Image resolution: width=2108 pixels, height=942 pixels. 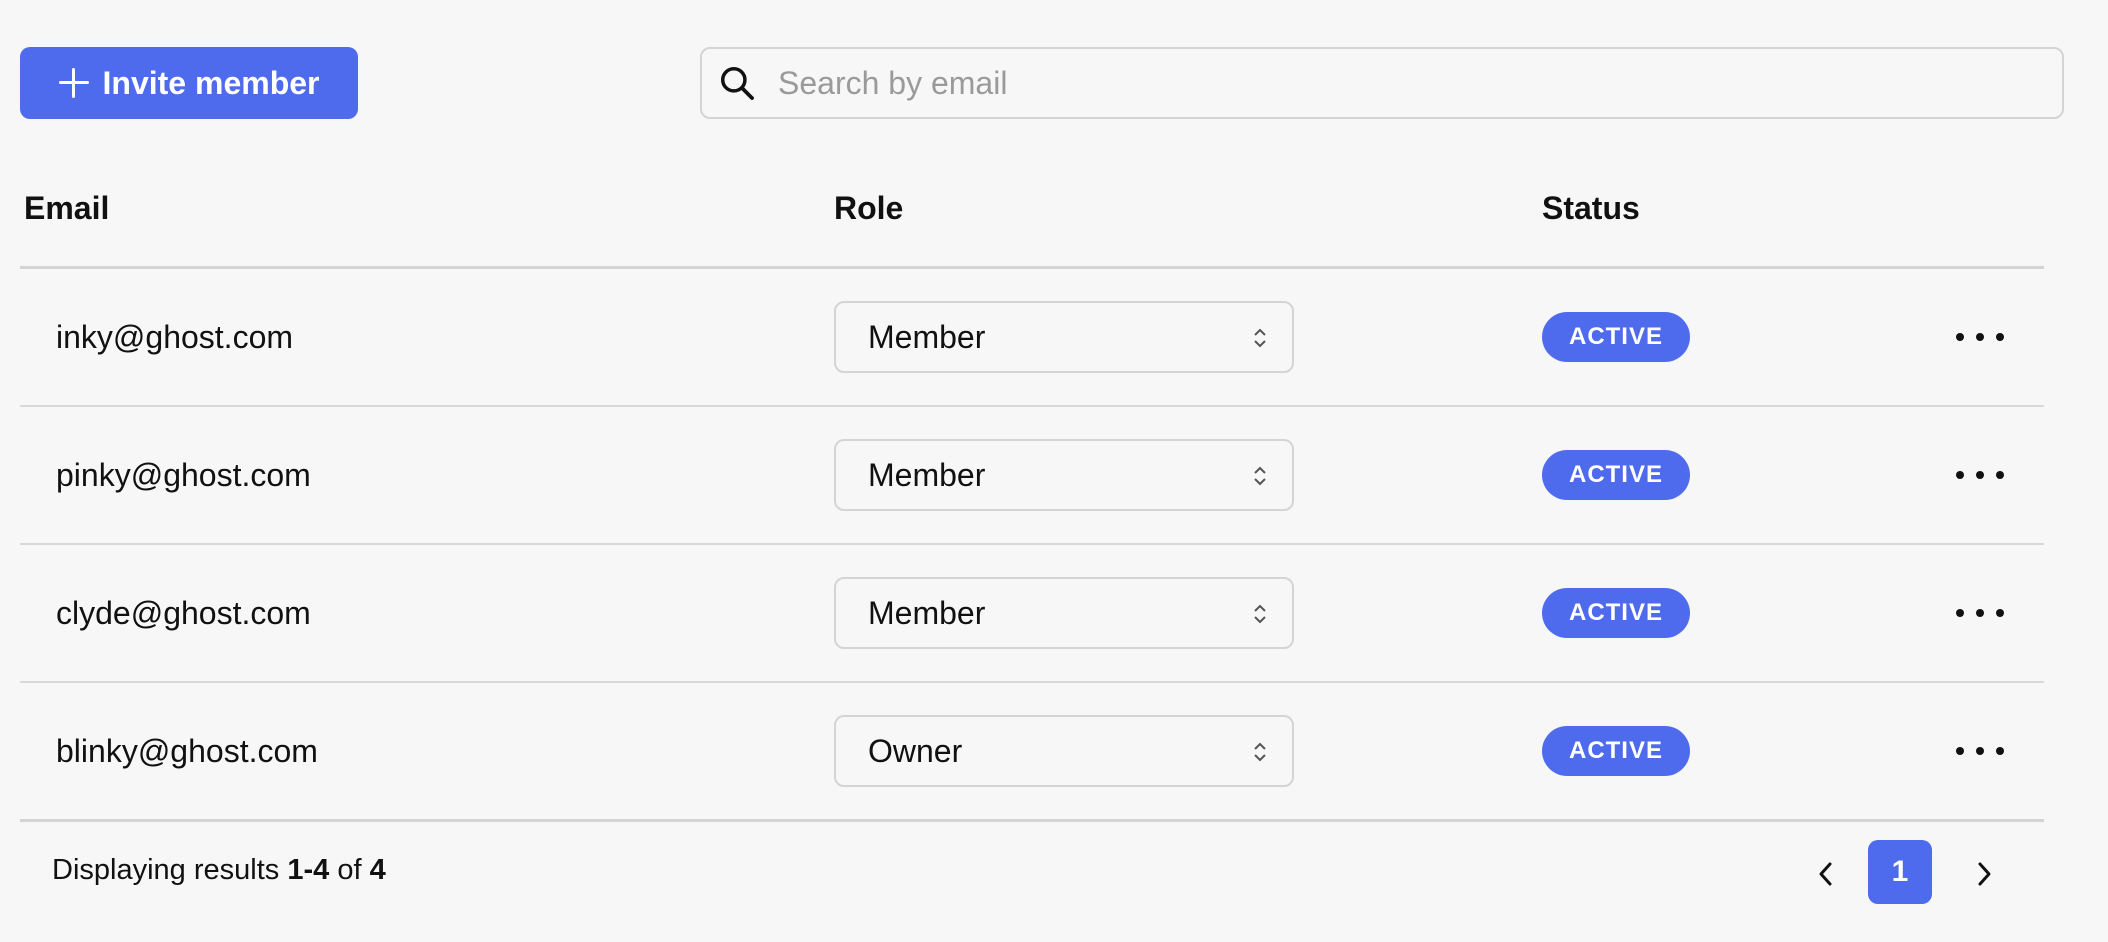 I want to click on member-email: clyde@ghost.com, so click(x=183, y=612).